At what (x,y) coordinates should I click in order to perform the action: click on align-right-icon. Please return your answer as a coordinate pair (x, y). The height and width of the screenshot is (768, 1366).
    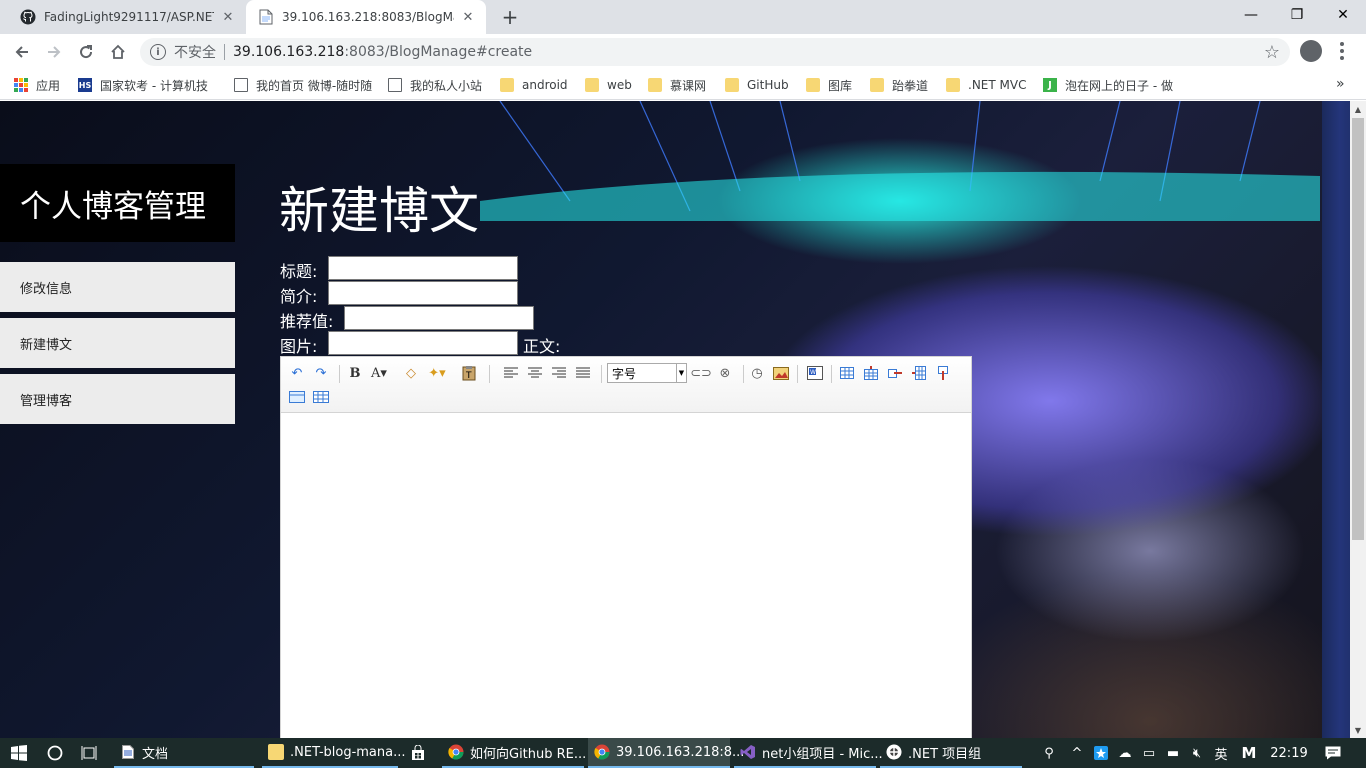
    Looking at the image, I should click on (559, 373).